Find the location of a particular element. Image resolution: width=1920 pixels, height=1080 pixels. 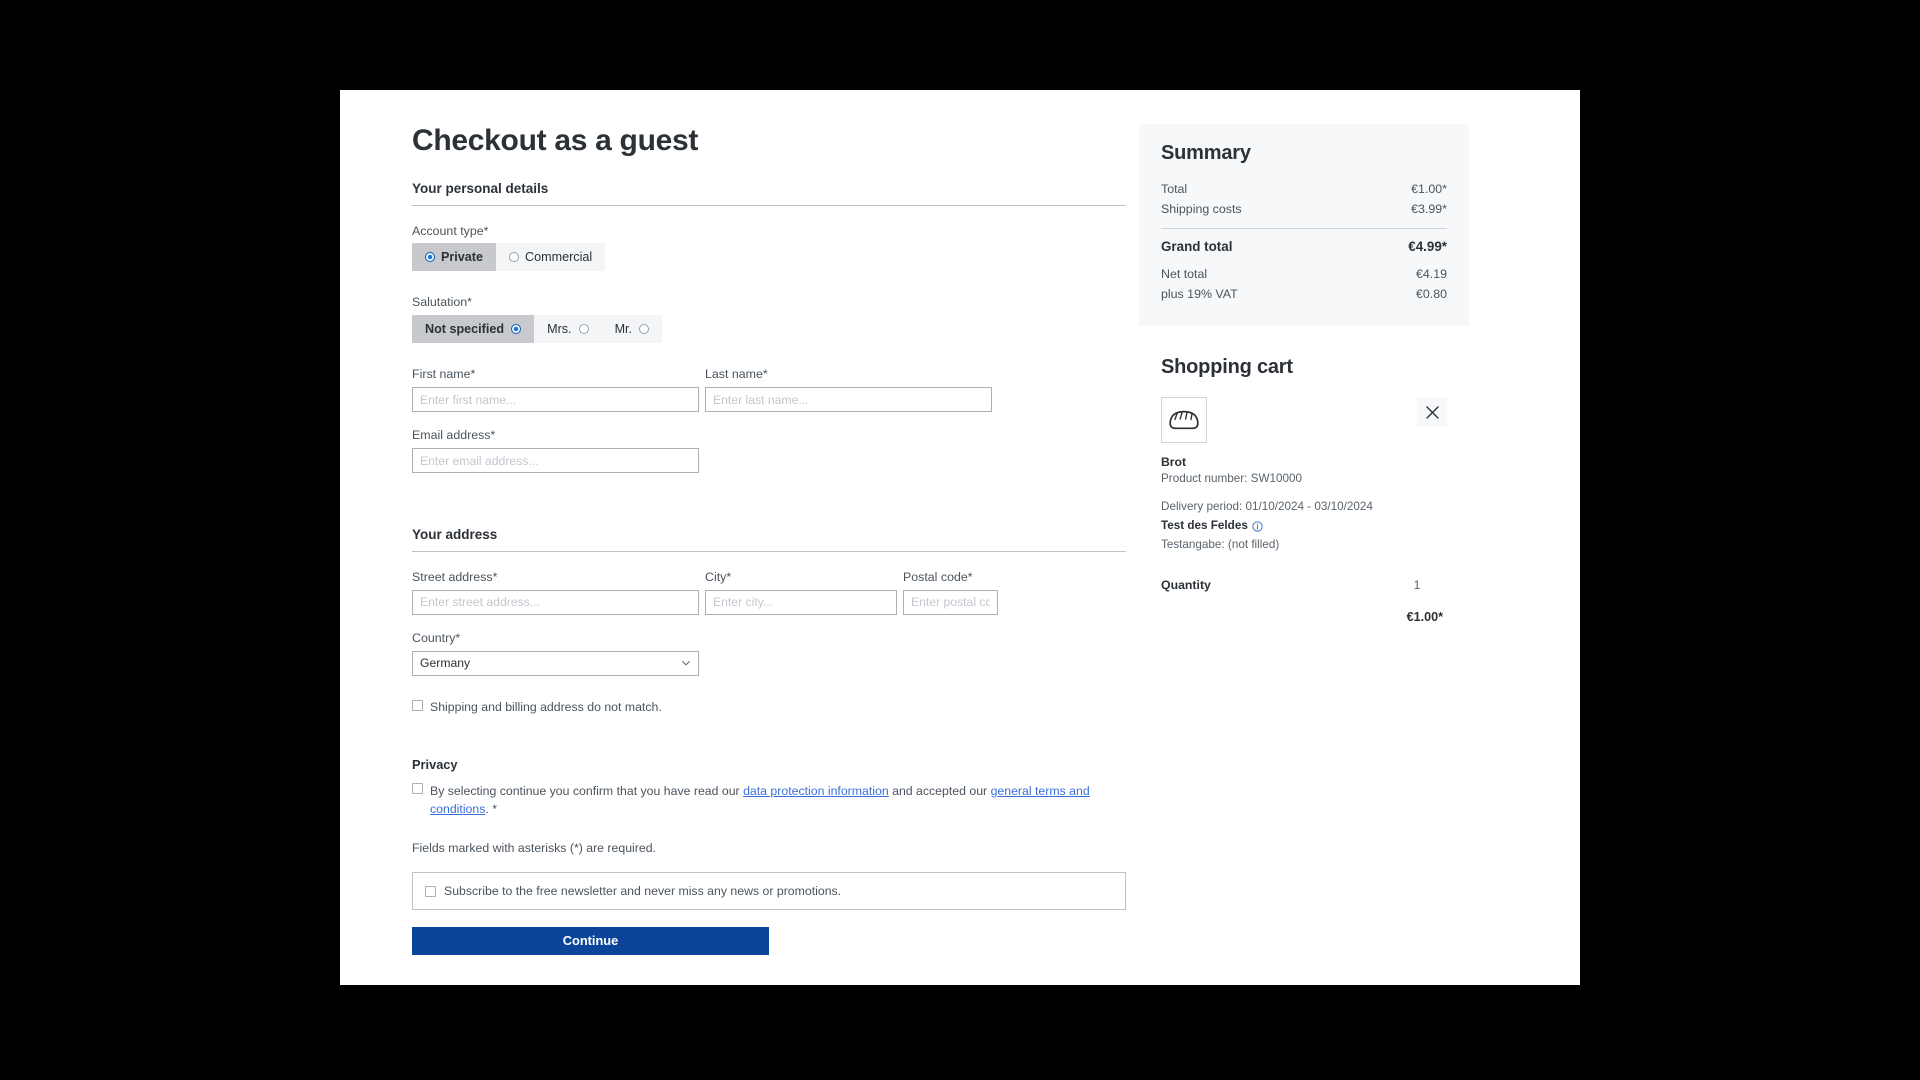

personal-details-heading: Your personal details is located at coordinates (480, 188).